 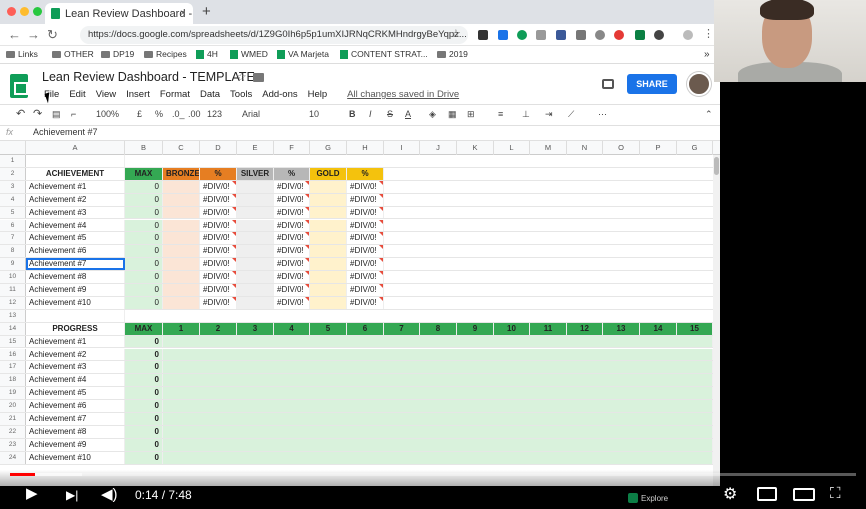 I want to click on account-avatar, so click(x=699, y=84).